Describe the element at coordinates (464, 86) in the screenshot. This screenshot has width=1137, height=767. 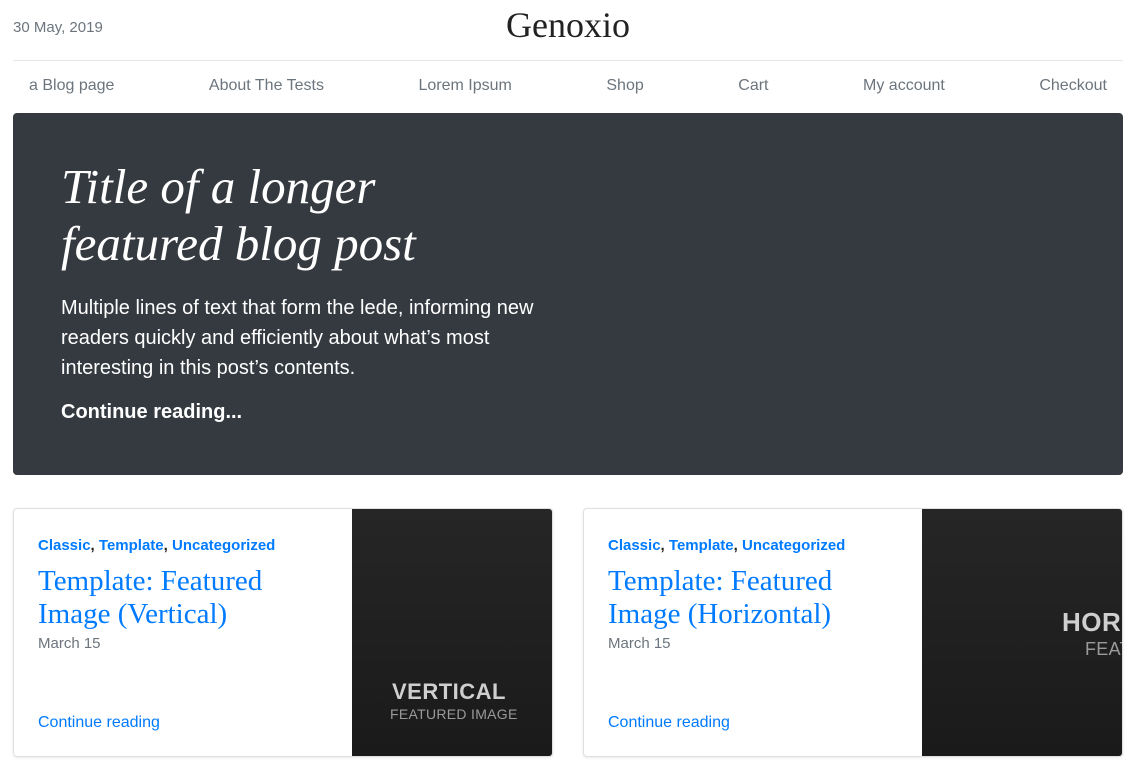
I see `nav-item-lorem-ipsum: Lorem Ipsum` at that location.